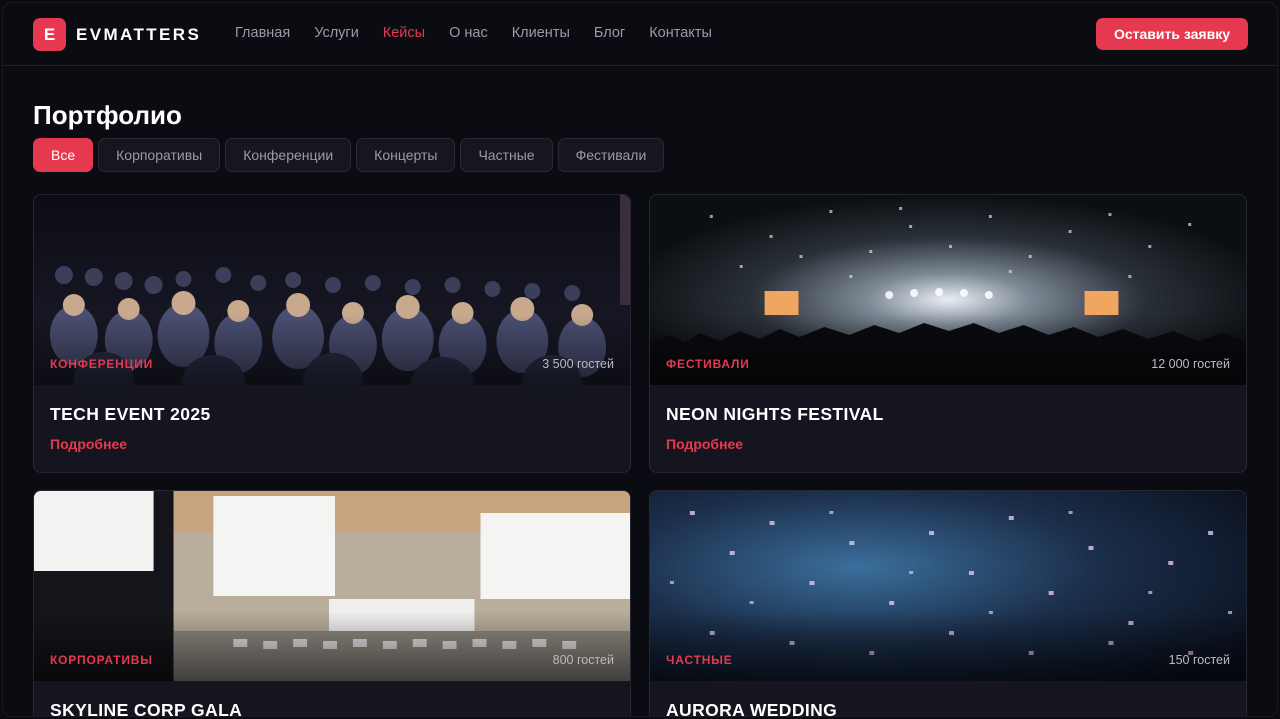 This screenshot has width=1280, height=719. Describe the element at coordinates (138, 35) in the screenshot. I see `brand-name: EVMATTERS` at that location.